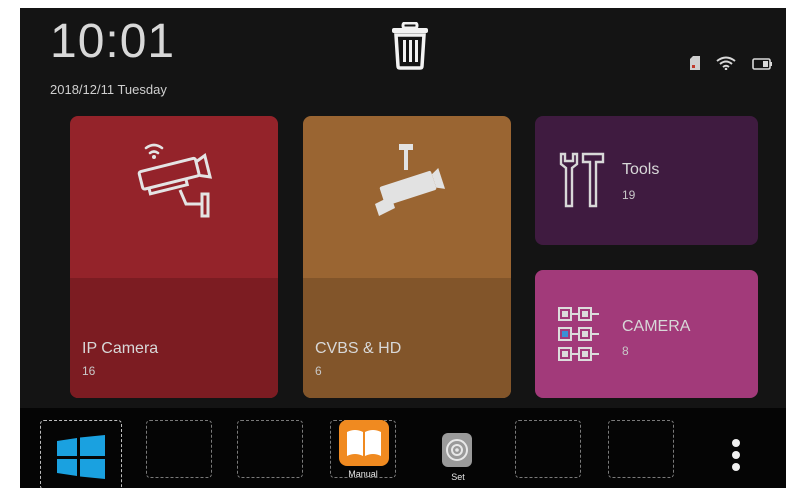  Describe the element at coordinates (641, 169) in the screenshot. I see `tile-label: Tools` at that location.